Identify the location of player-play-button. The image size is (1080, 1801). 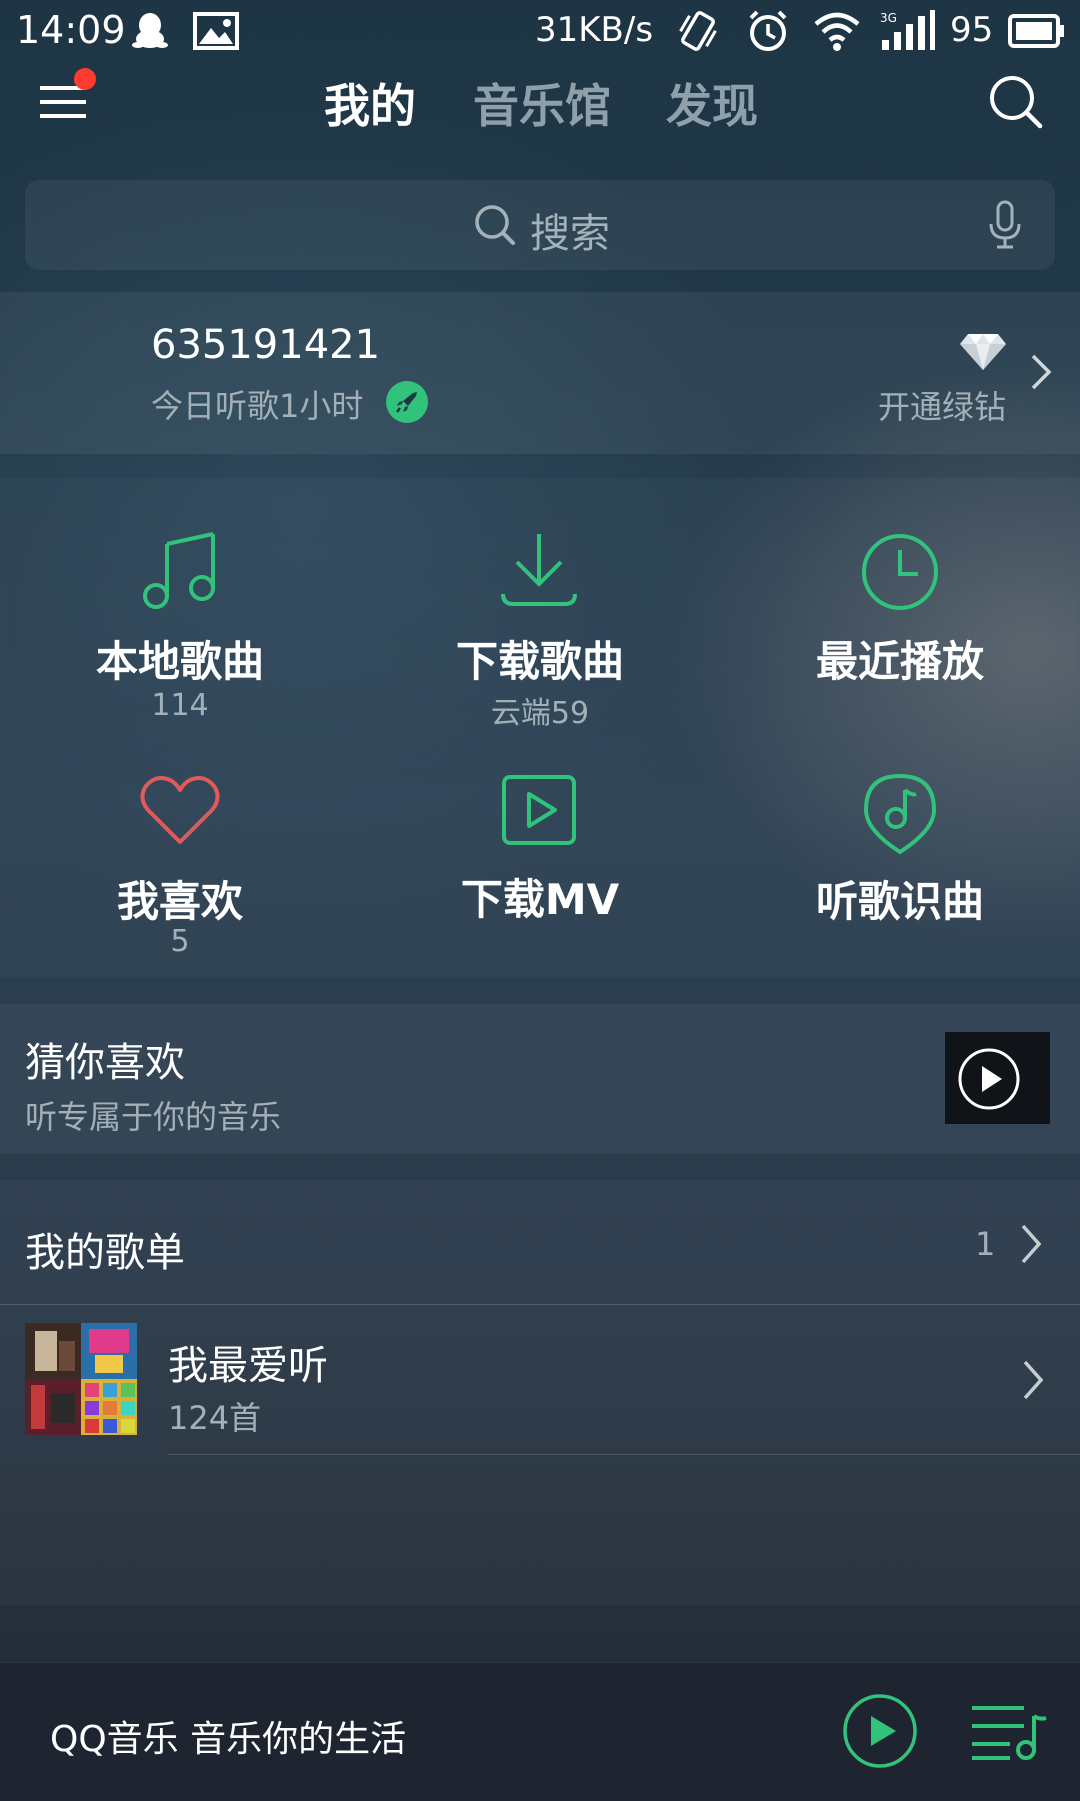
(880, 1731).